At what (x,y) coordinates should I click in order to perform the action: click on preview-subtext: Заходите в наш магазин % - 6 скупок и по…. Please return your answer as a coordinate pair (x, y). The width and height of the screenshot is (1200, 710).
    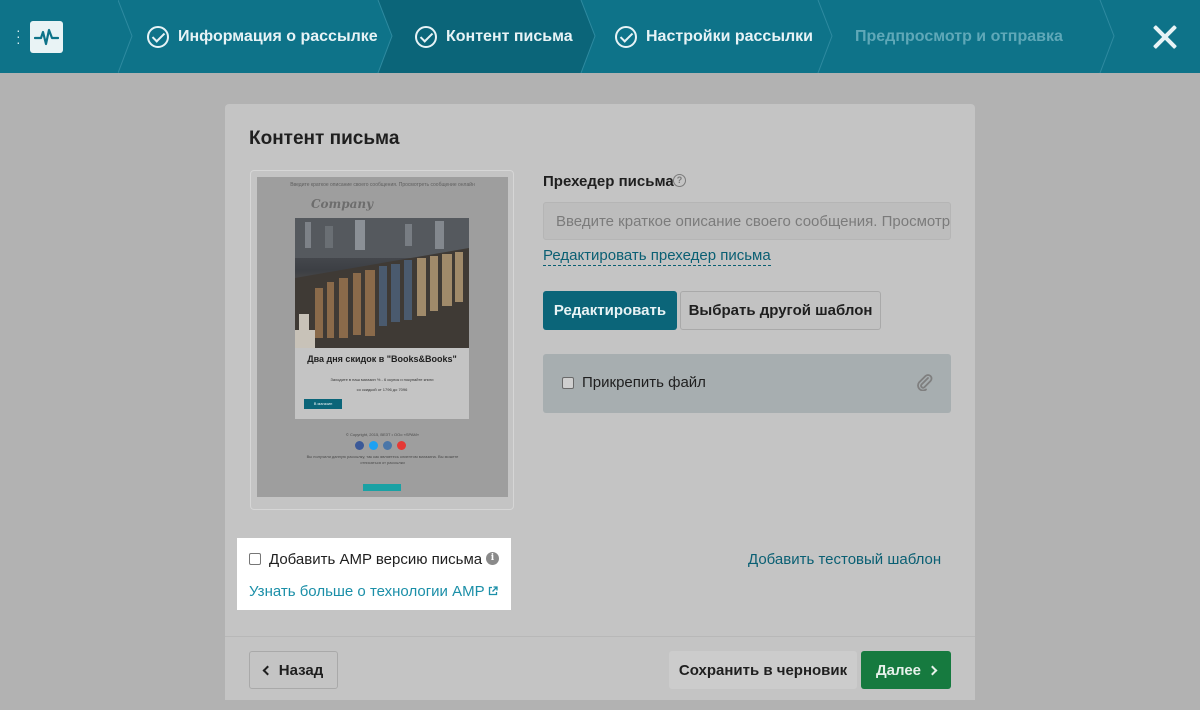
    Looking at the image, I should click on (382, 379).